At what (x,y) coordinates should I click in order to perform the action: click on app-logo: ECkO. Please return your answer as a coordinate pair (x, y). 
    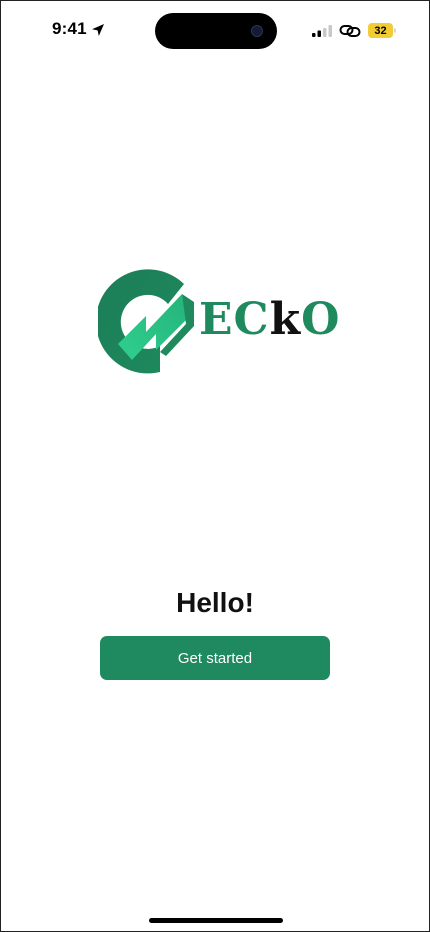
    Looking at the image, I should click on (218, 322).